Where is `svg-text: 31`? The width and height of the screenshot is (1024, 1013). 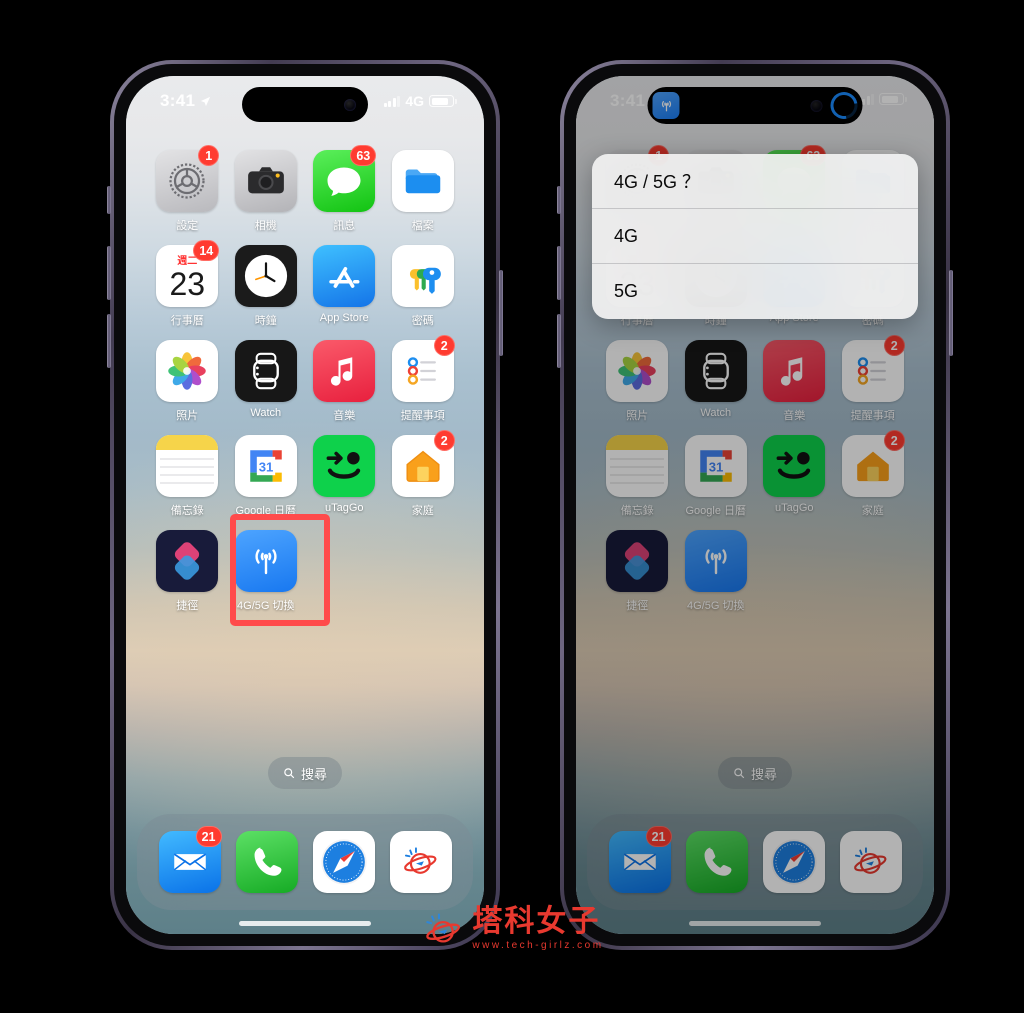
svg-text: 31 is located at coordinates (265, 466).